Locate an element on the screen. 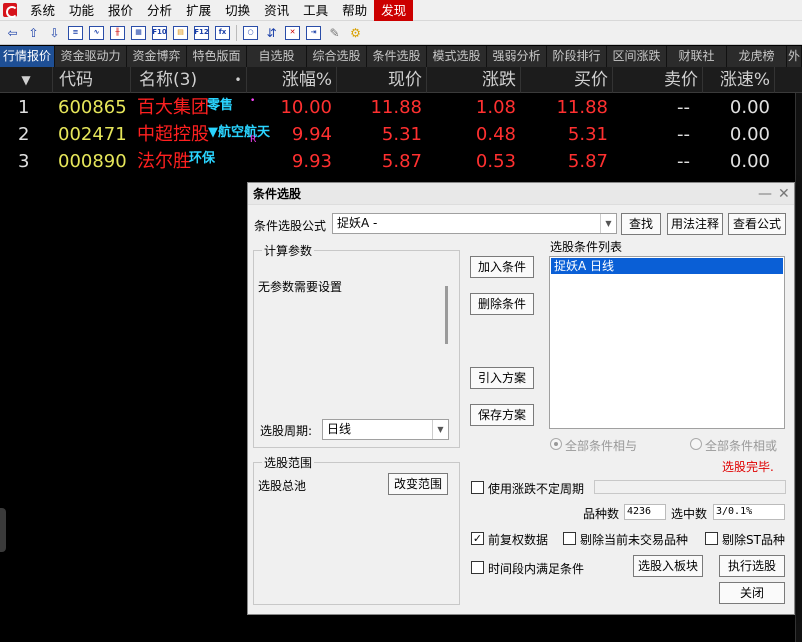 The height and width of the screenshot is (642, 802). grid-icon: ▦ is located at coordinates (138, 32).